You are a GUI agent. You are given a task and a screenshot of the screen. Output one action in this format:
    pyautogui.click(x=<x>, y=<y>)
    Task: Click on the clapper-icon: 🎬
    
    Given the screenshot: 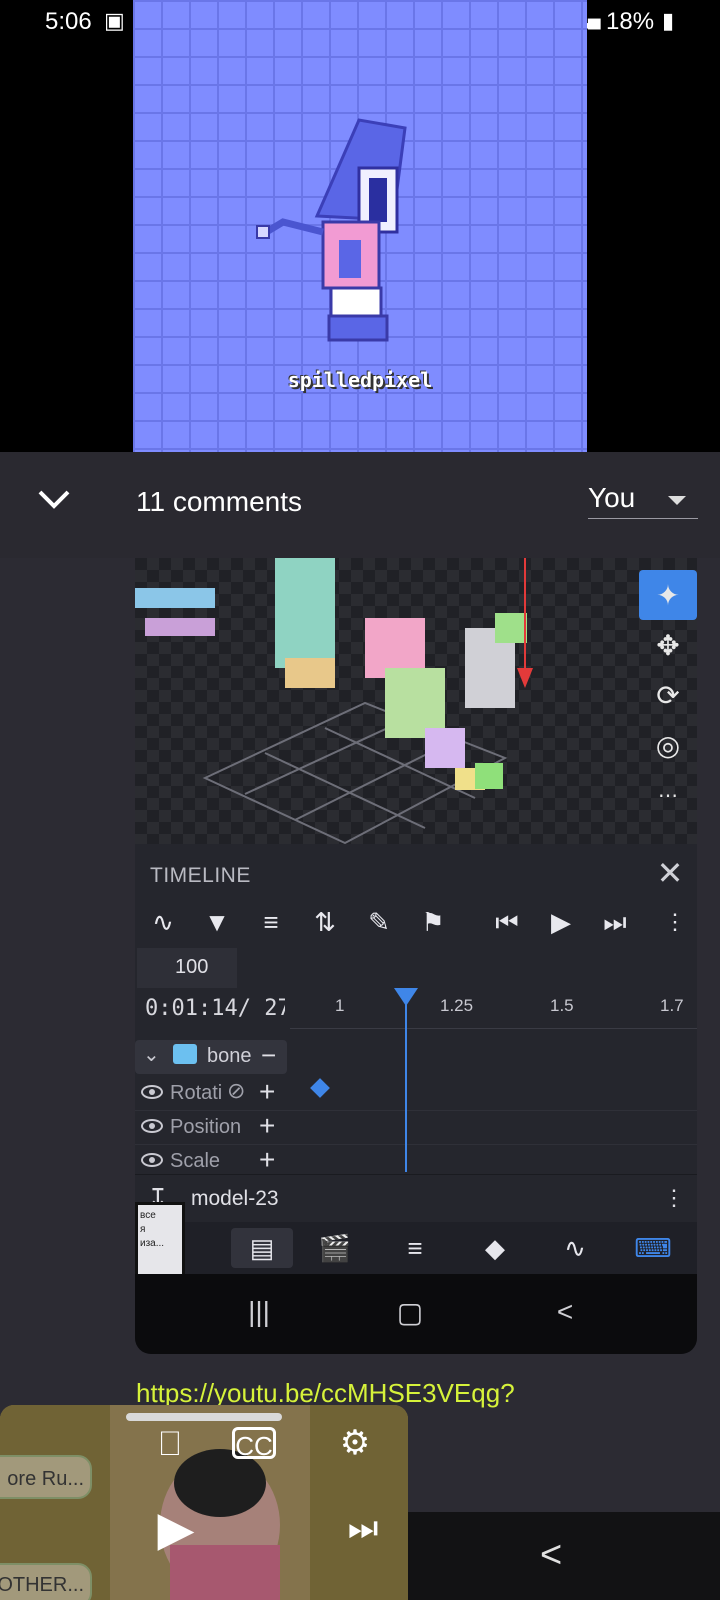 What is the action you would take?
    pyautogui.click(x=335, y=1248)
    